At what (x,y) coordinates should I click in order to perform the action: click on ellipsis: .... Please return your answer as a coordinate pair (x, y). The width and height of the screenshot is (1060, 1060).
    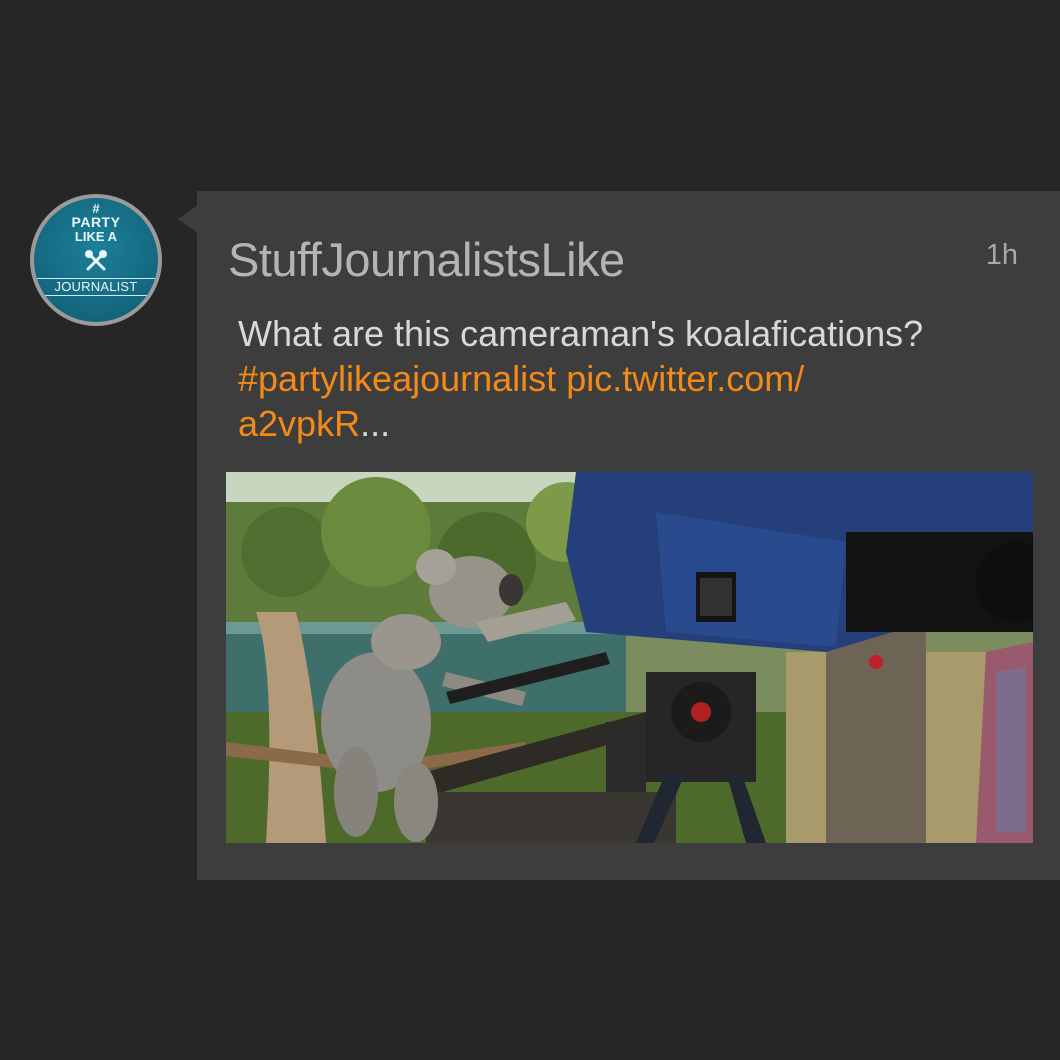
    Looking at the image, I should click on (375, 423).